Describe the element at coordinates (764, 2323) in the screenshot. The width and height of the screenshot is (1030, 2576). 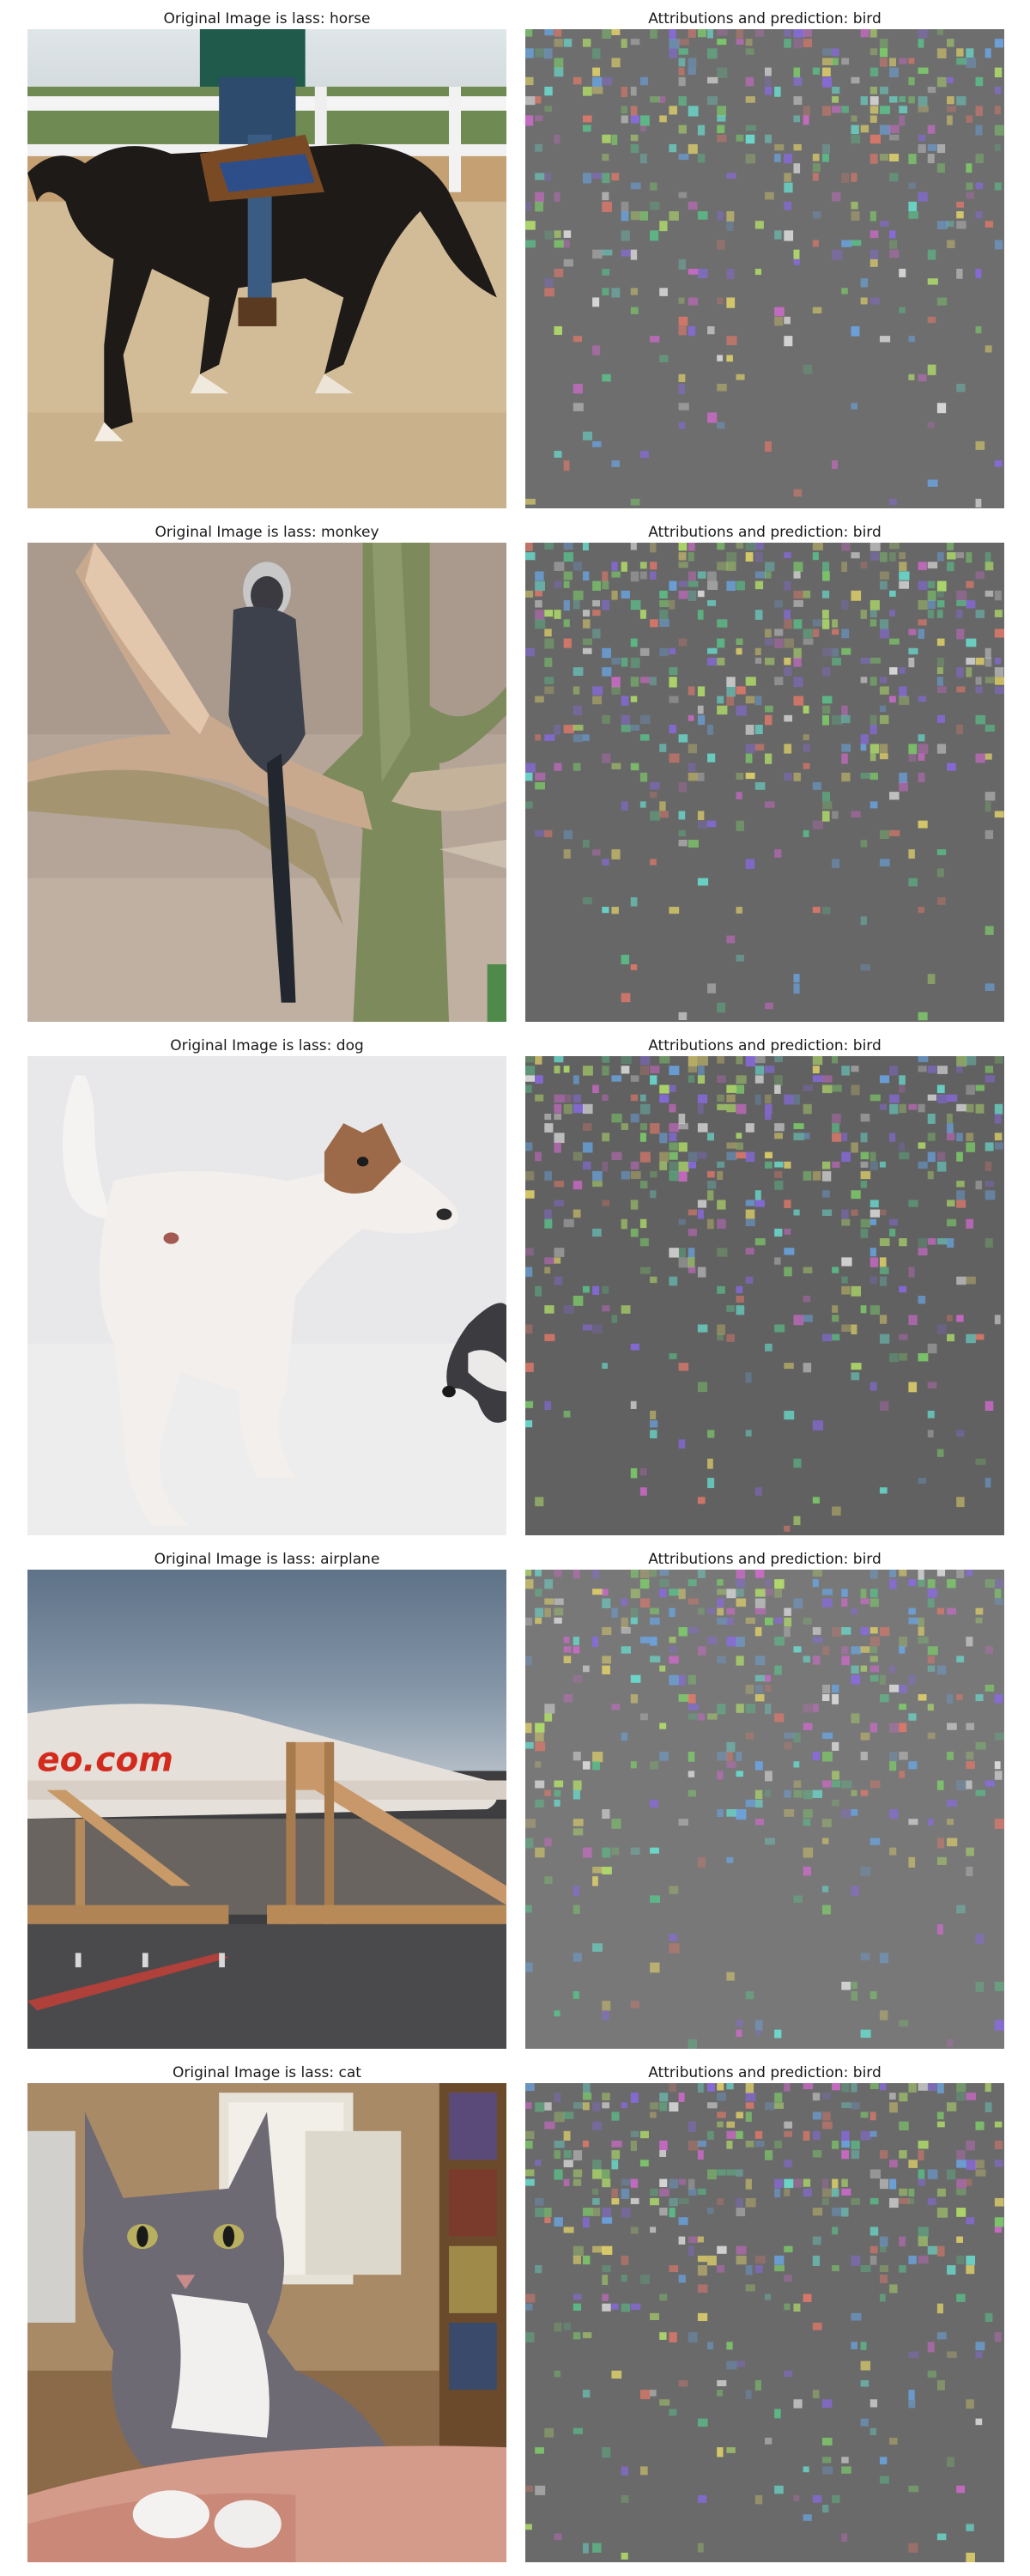
I see `attribution-map-cat` at that location.